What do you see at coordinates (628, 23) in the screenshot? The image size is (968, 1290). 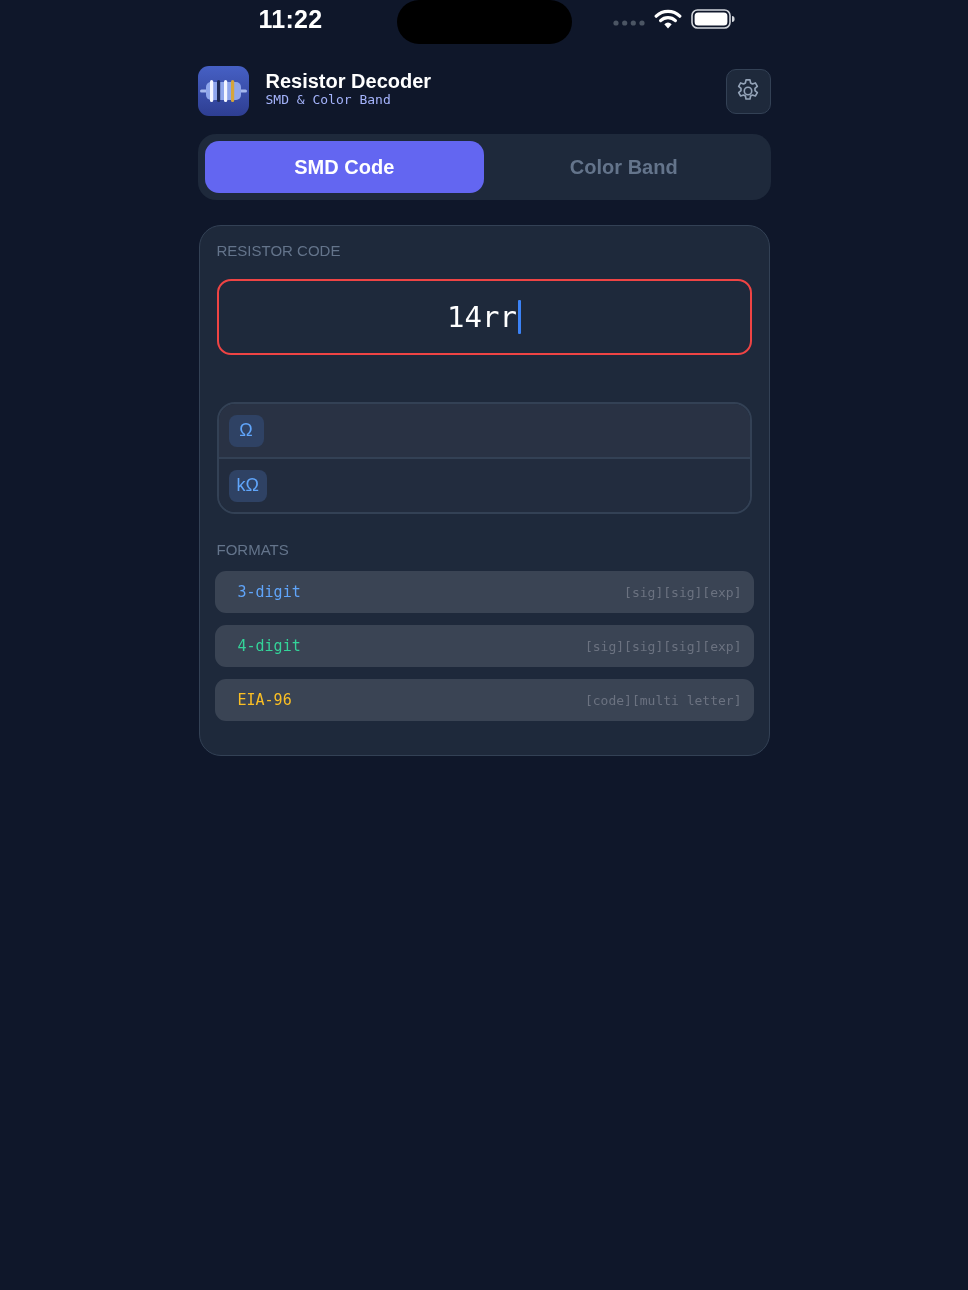 I see `signal-dots-icon` at bounding box center [628, 23].